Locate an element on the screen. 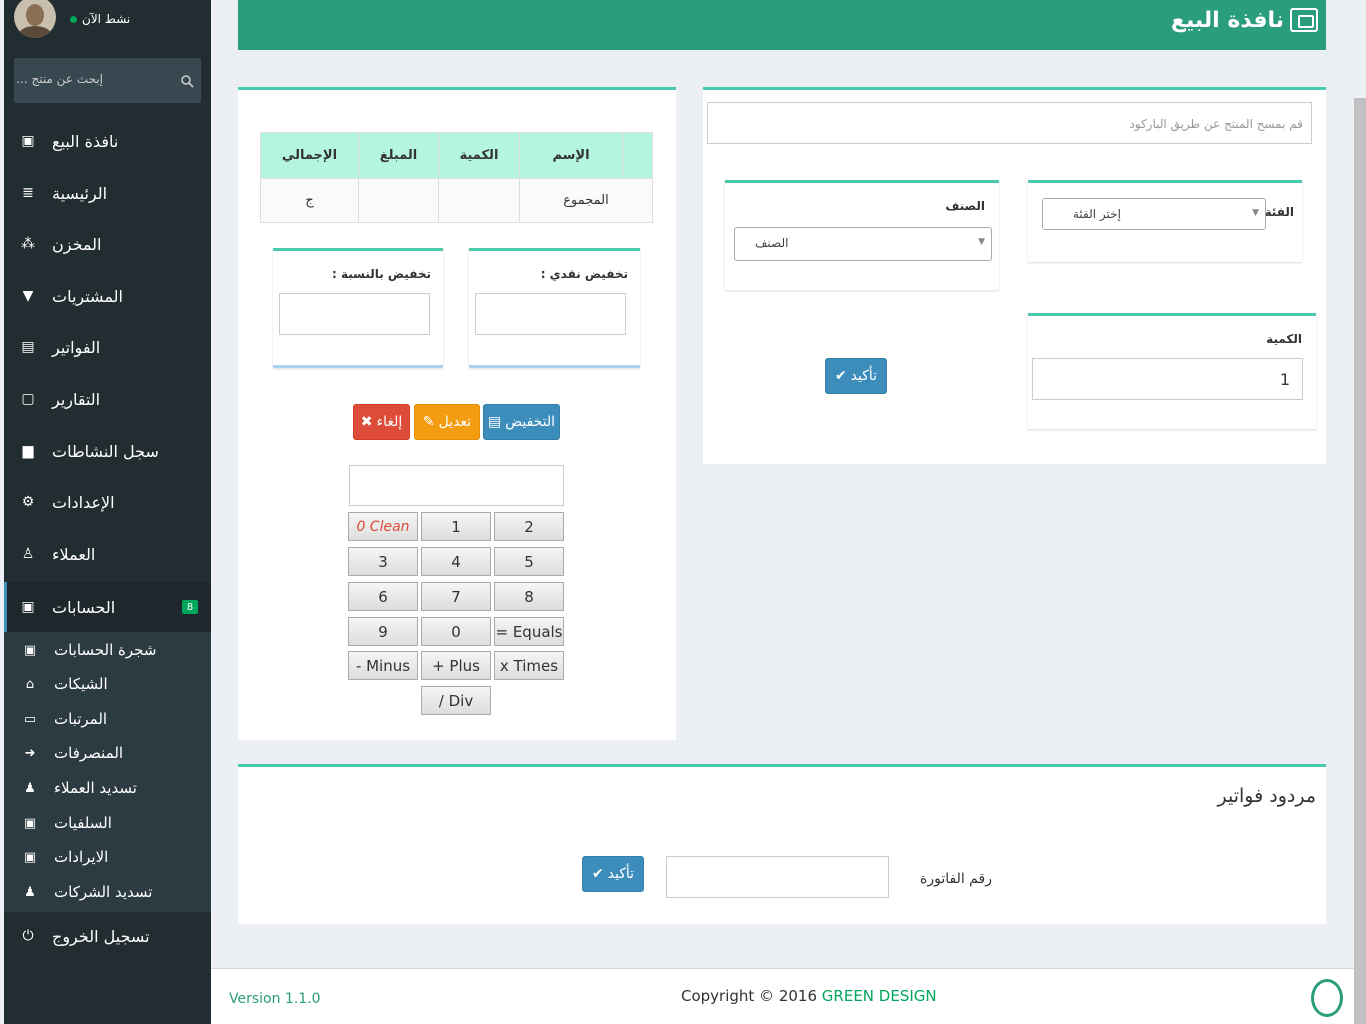  sidebar-item-sale-window: ▣ نافذة البيع is located at coordinates (107, 141).